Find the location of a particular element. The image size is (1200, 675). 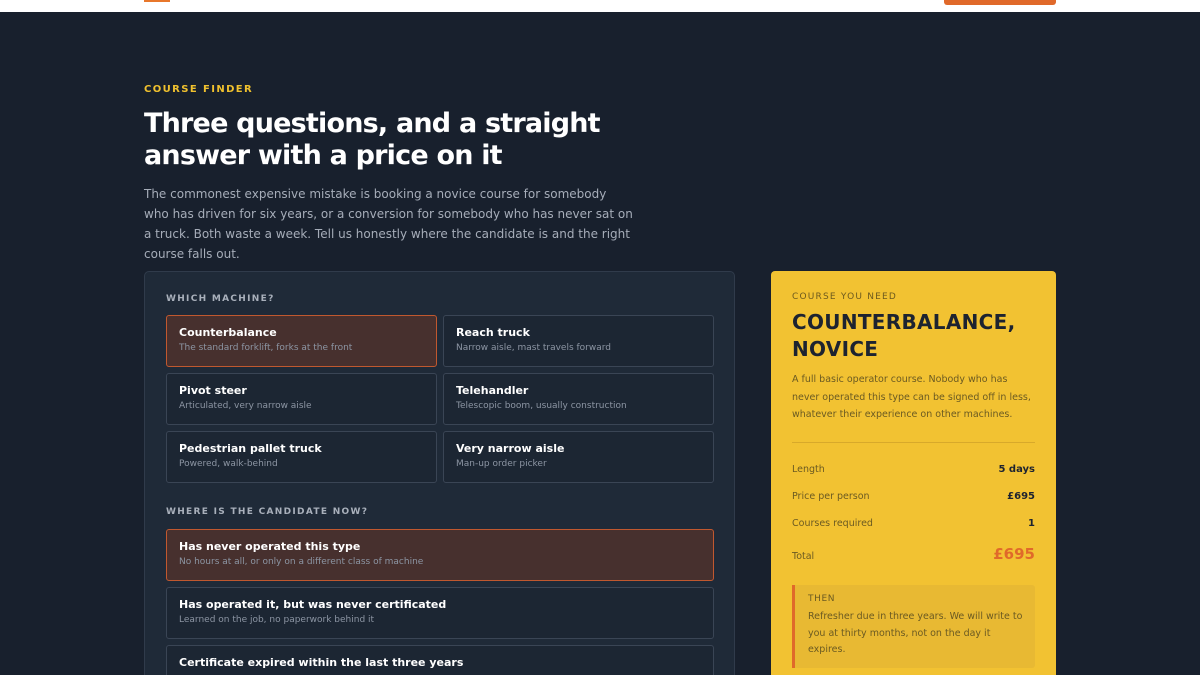

top-navigation-bar is located at coordinates (600, 6).